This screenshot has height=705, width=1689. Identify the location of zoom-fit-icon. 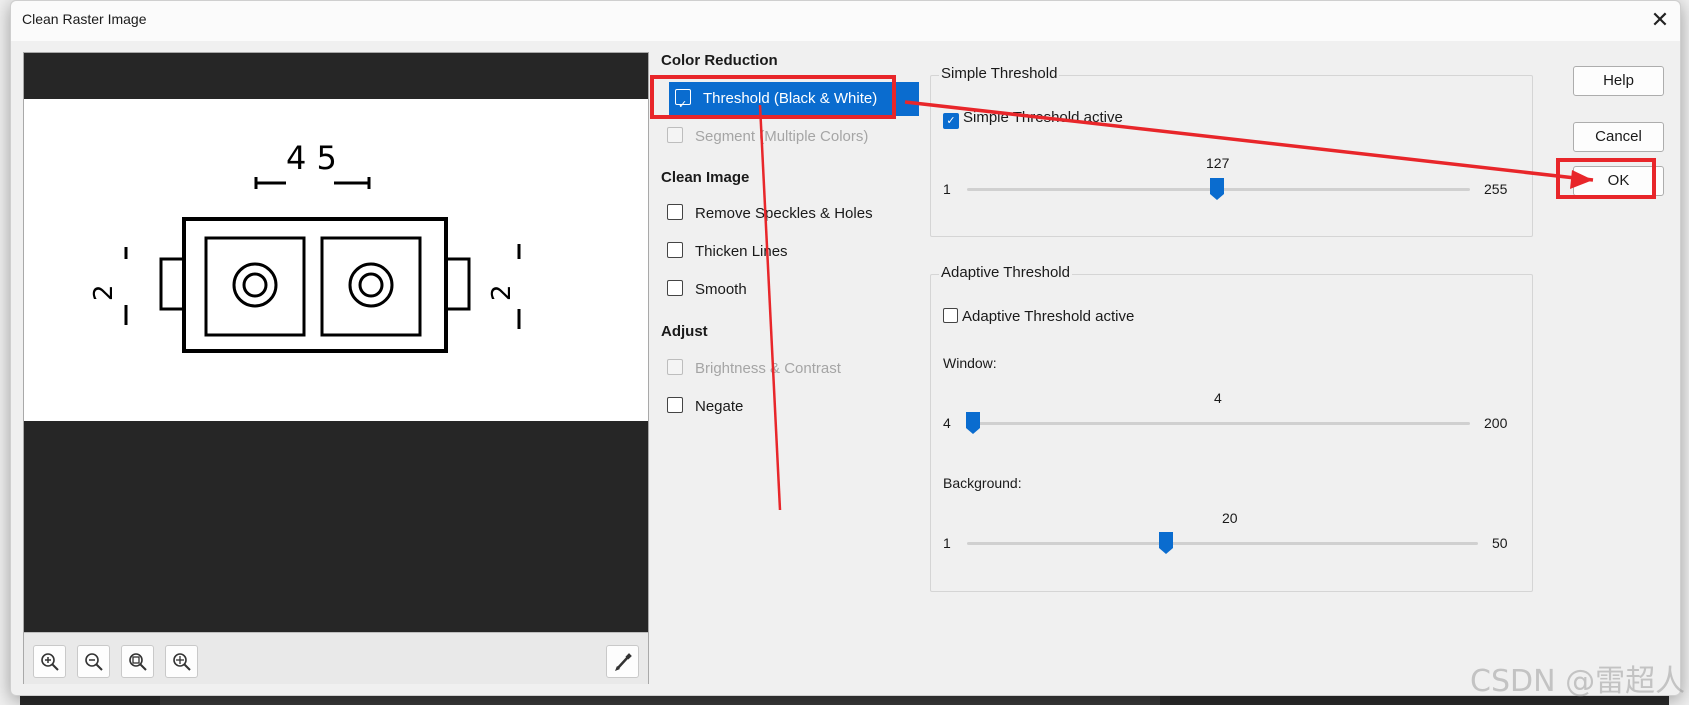
(138, 662).